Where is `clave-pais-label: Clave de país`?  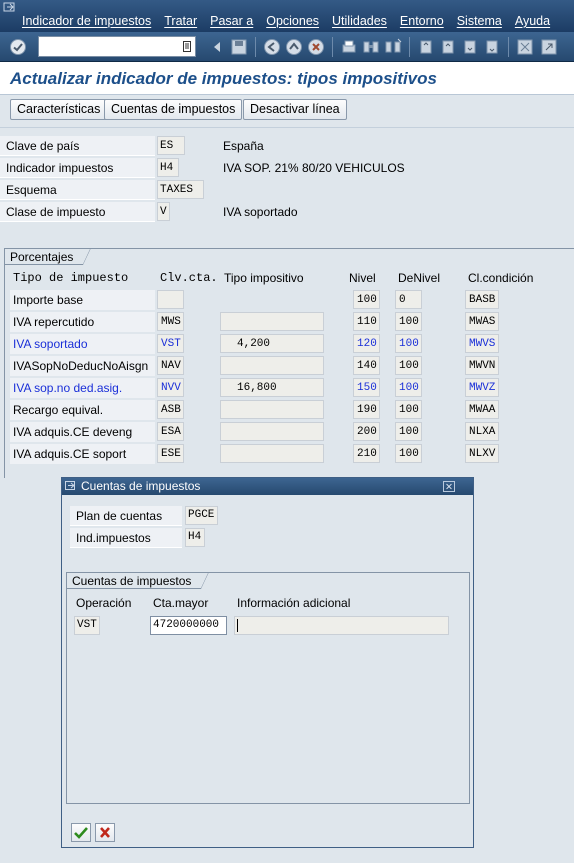
clave-pais-label: Clave de país is located at coordinates (77, 146).